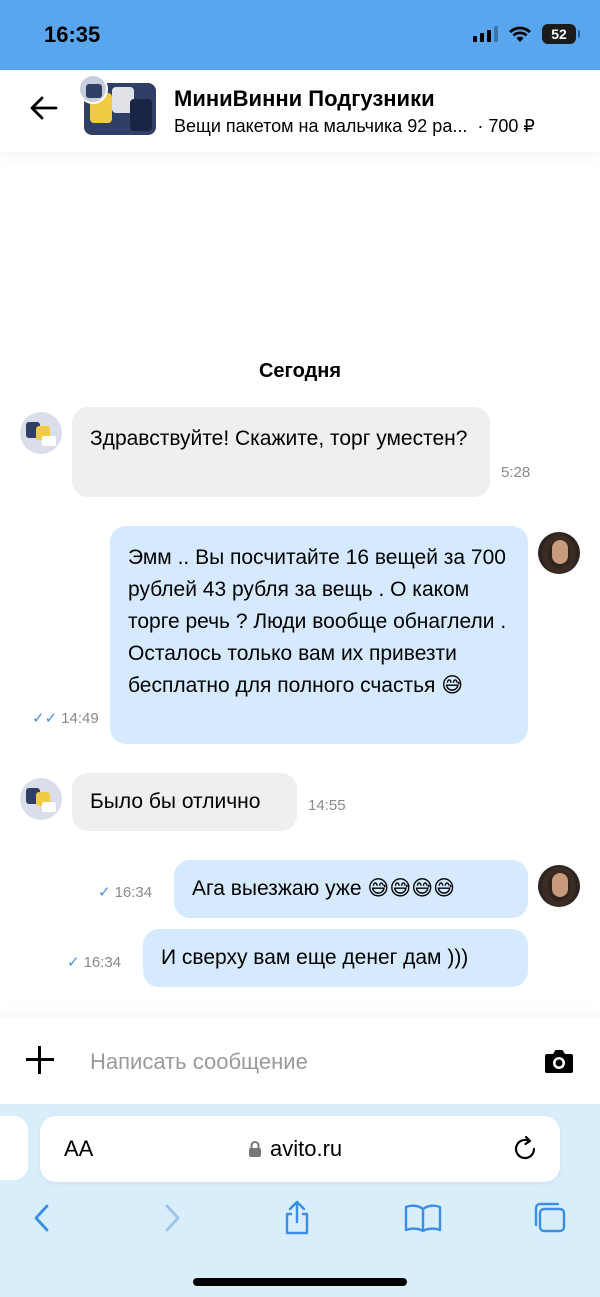 The image size is (600, 1297). I want to click on message-composer, so click(300, 1061).